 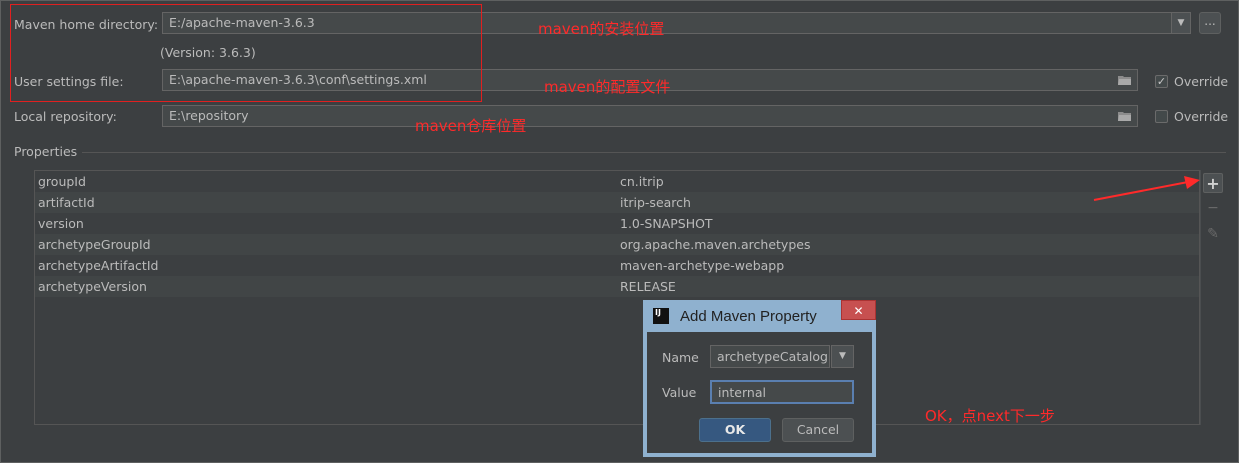 I want to click on properties-section-label: Properties, so click(x=46, y=151).